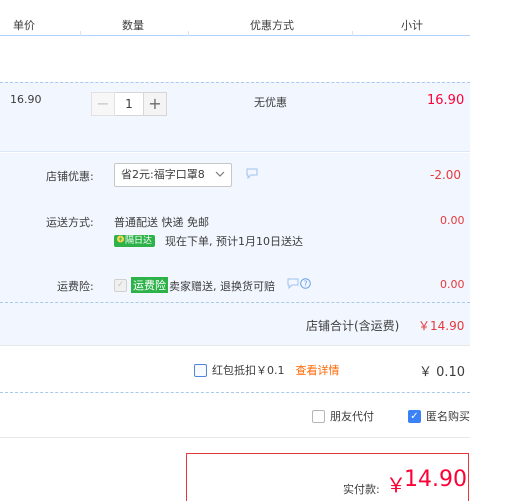  I want to click on redpacket-row: 红包抵扣￥0.1 查看详情, so click(267, 370).